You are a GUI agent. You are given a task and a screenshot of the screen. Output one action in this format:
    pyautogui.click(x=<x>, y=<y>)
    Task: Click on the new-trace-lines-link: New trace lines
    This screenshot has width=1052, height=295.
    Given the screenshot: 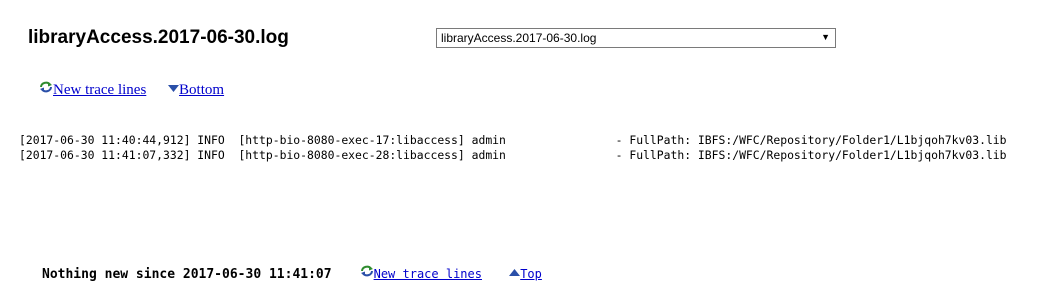 What is the action you would take?
    pyautogui.click(x=94, y=89)
    